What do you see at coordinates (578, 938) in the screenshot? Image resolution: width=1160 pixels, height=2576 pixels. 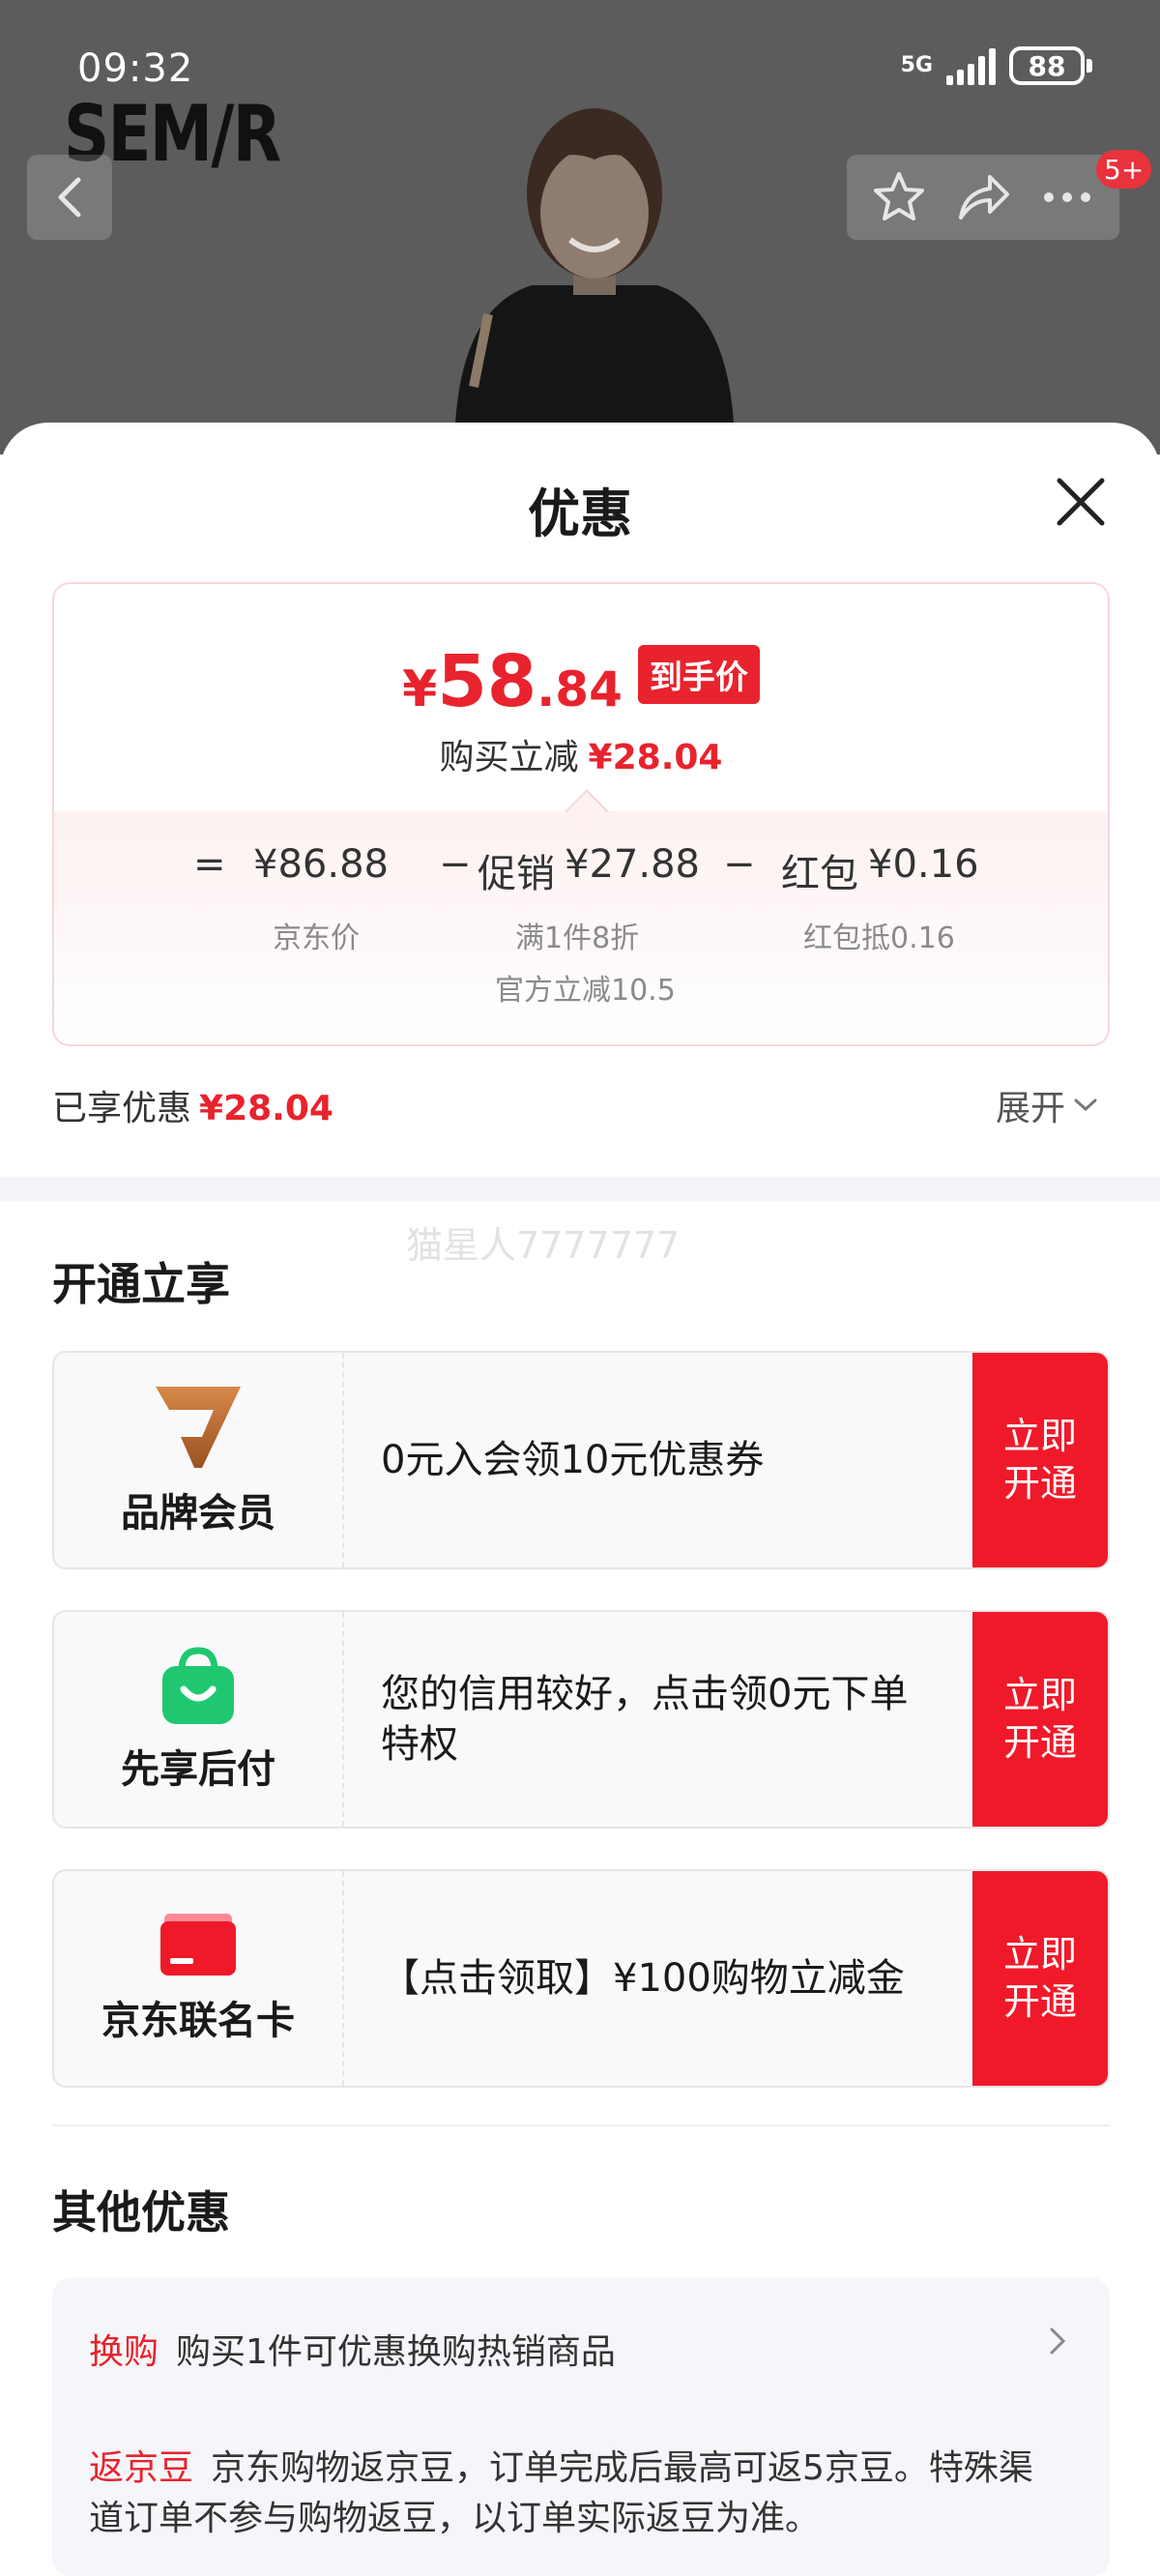 I see `promo-rule: 满1件8折` at bounding box center [578, 938].